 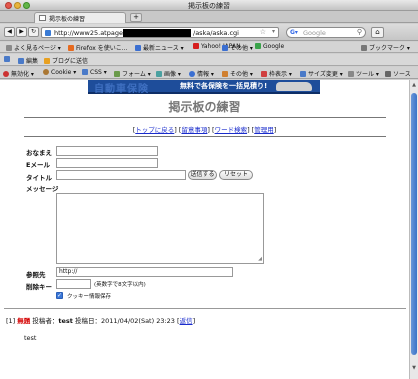 What do you see at coordinates (225, 74) in the screenshot?
I see `misc-icon` at bounding box center [225, 74].